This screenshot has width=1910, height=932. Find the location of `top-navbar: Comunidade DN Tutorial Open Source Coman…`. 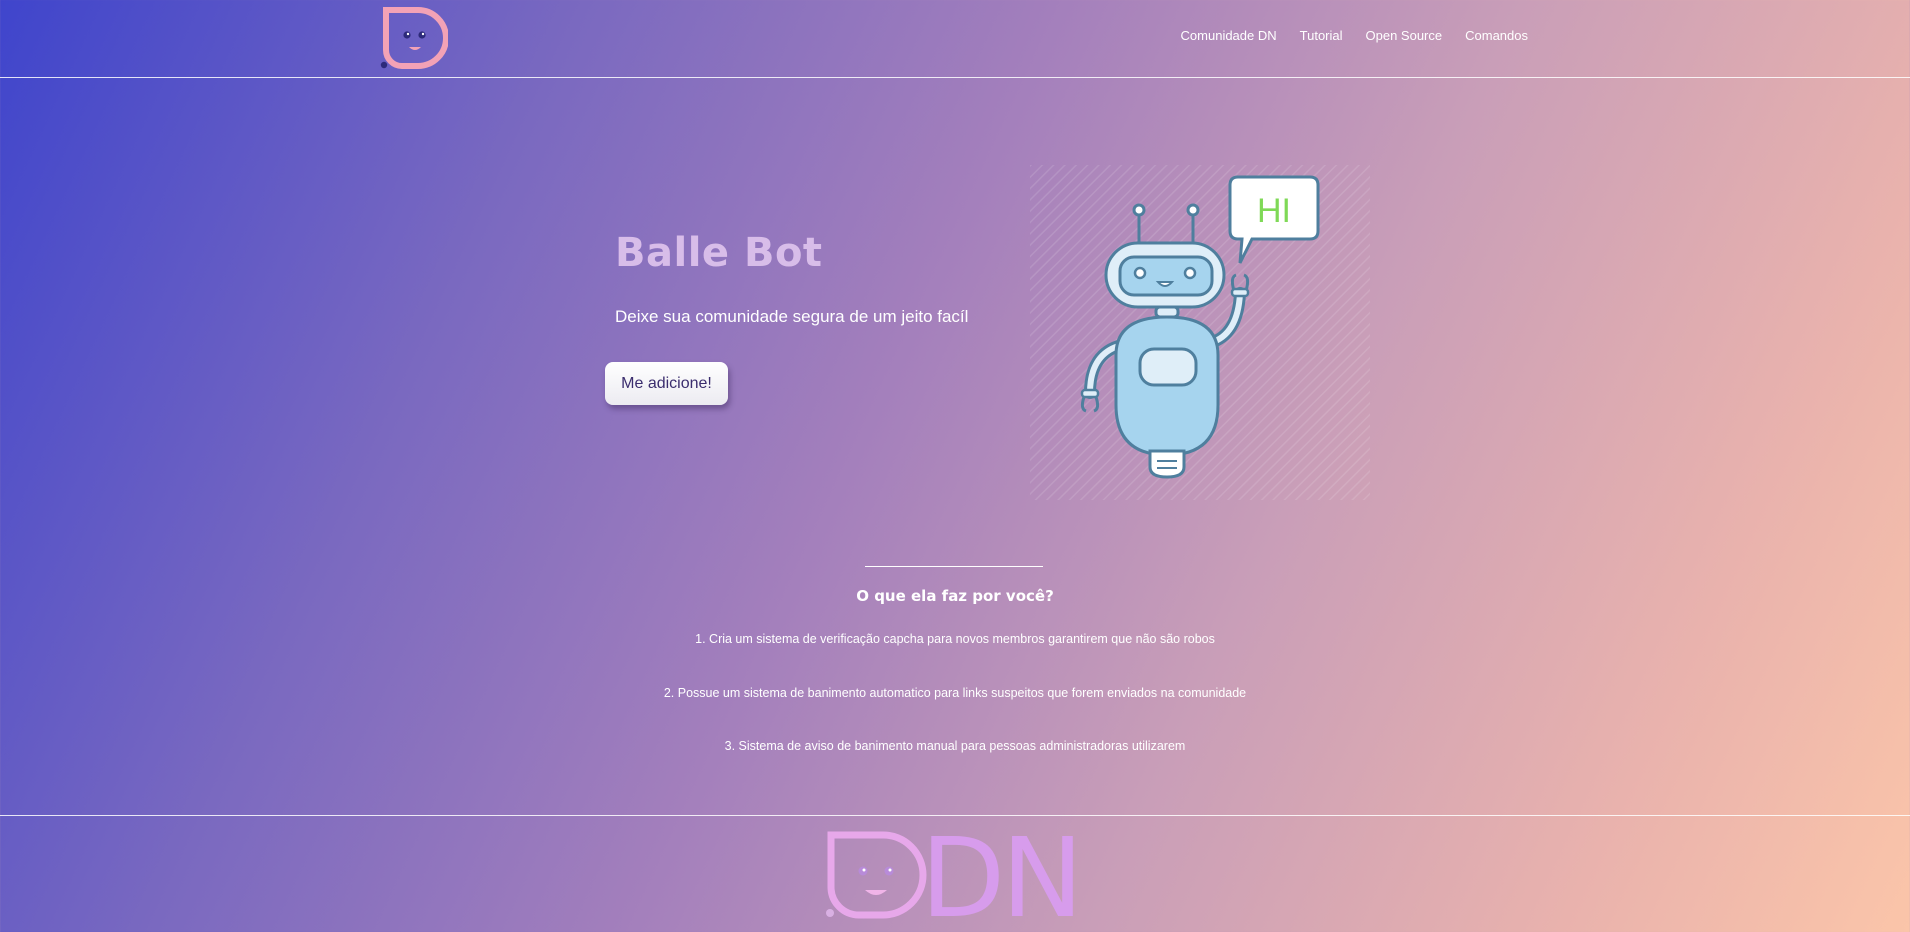

top-navbar: Comunidade DN Tutorial Open Source Coman… is located at coordinates (955, 39).